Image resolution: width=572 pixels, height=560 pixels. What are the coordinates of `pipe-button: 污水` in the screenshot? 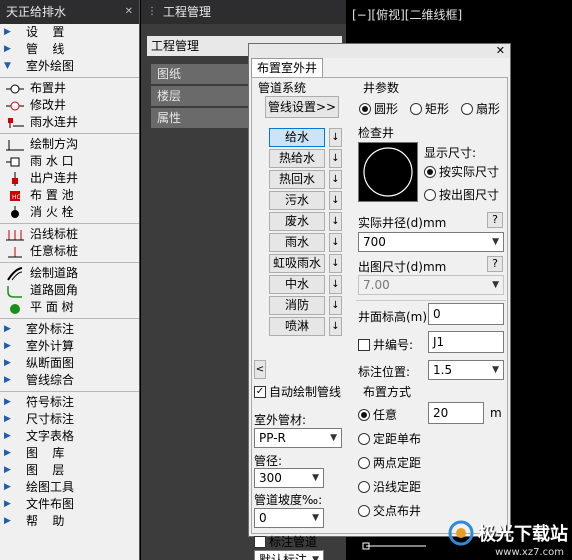 It's located at (297, 200).